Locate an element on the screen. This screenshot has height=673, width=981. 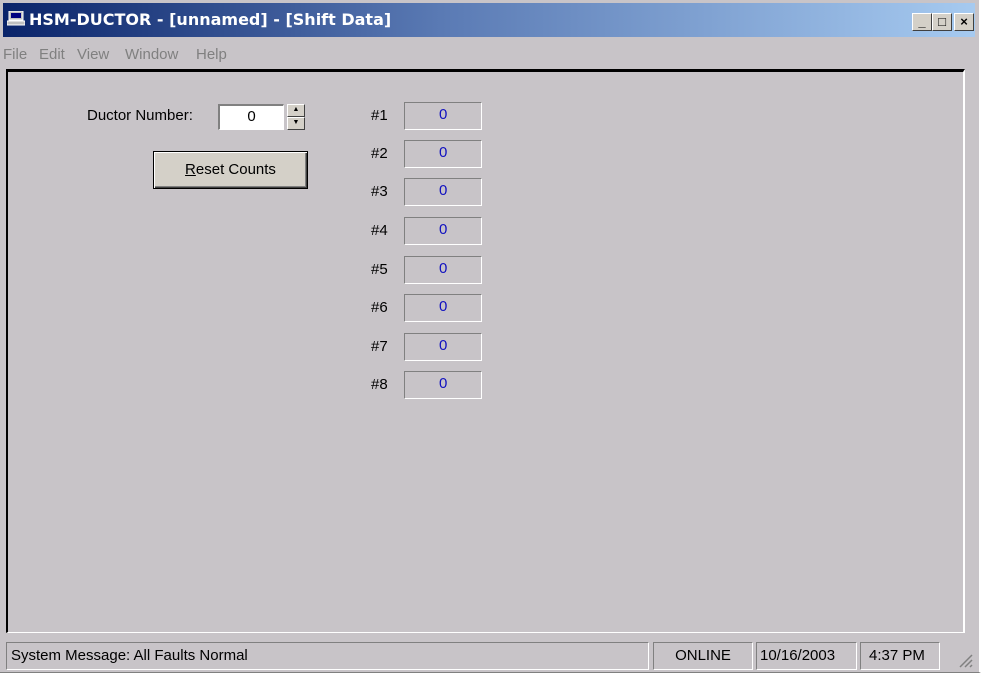
ductor-number-input: 0 is located at coordinates (251, 117).